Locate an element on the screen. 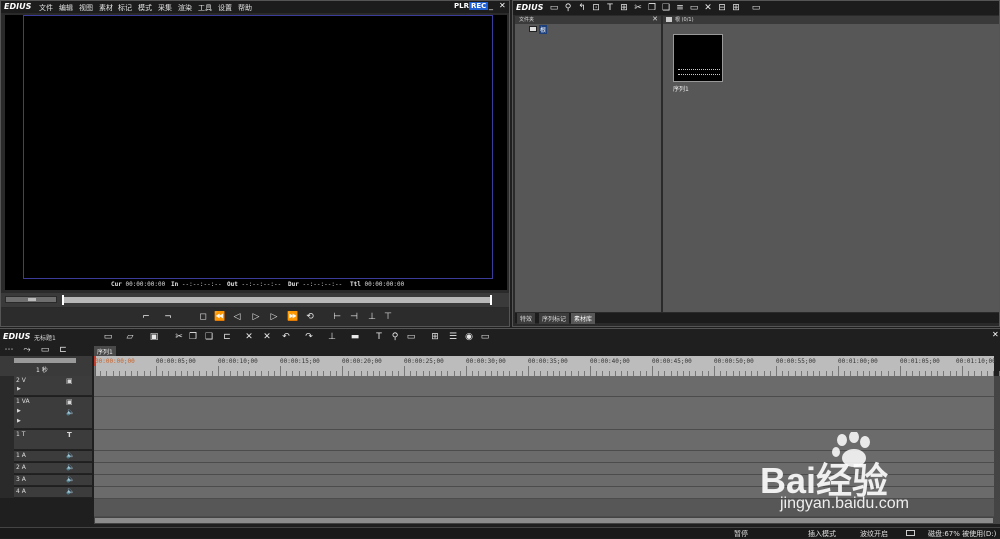  save-icon: ▣ is located at coordinates (154, 337).